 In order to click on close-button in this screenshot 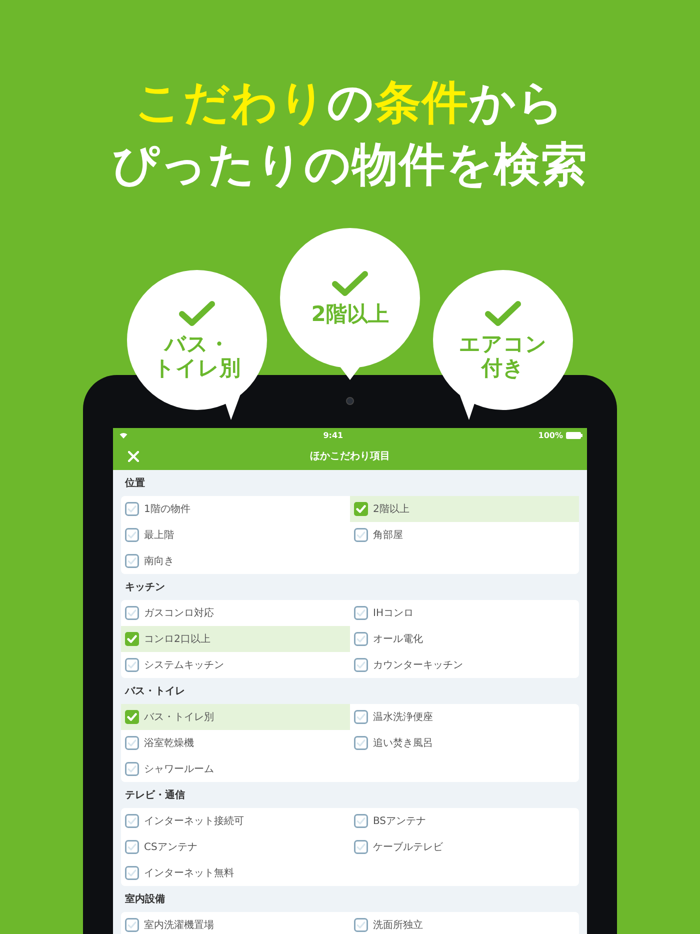, I will do `click(133, 456)`.